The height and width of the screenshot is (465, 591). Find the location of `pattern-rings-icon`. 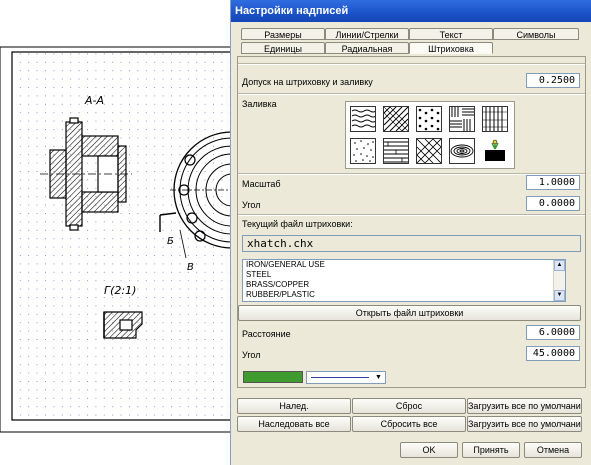

pattern-rings-icon is located at coordinates (462, 151).